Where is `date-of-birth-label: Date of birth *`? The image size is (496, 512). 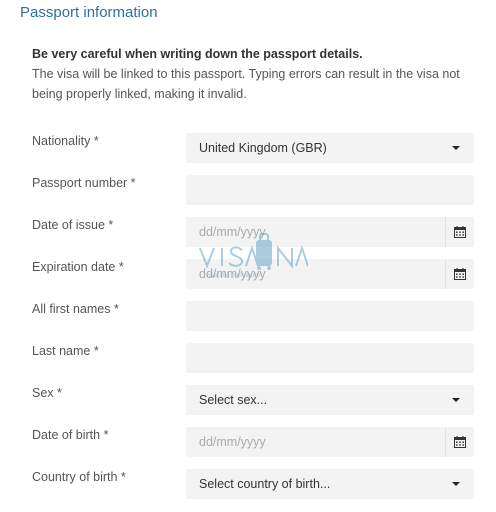 date-of-birth-label: Date of birth * is located at coordinates (70, 435).